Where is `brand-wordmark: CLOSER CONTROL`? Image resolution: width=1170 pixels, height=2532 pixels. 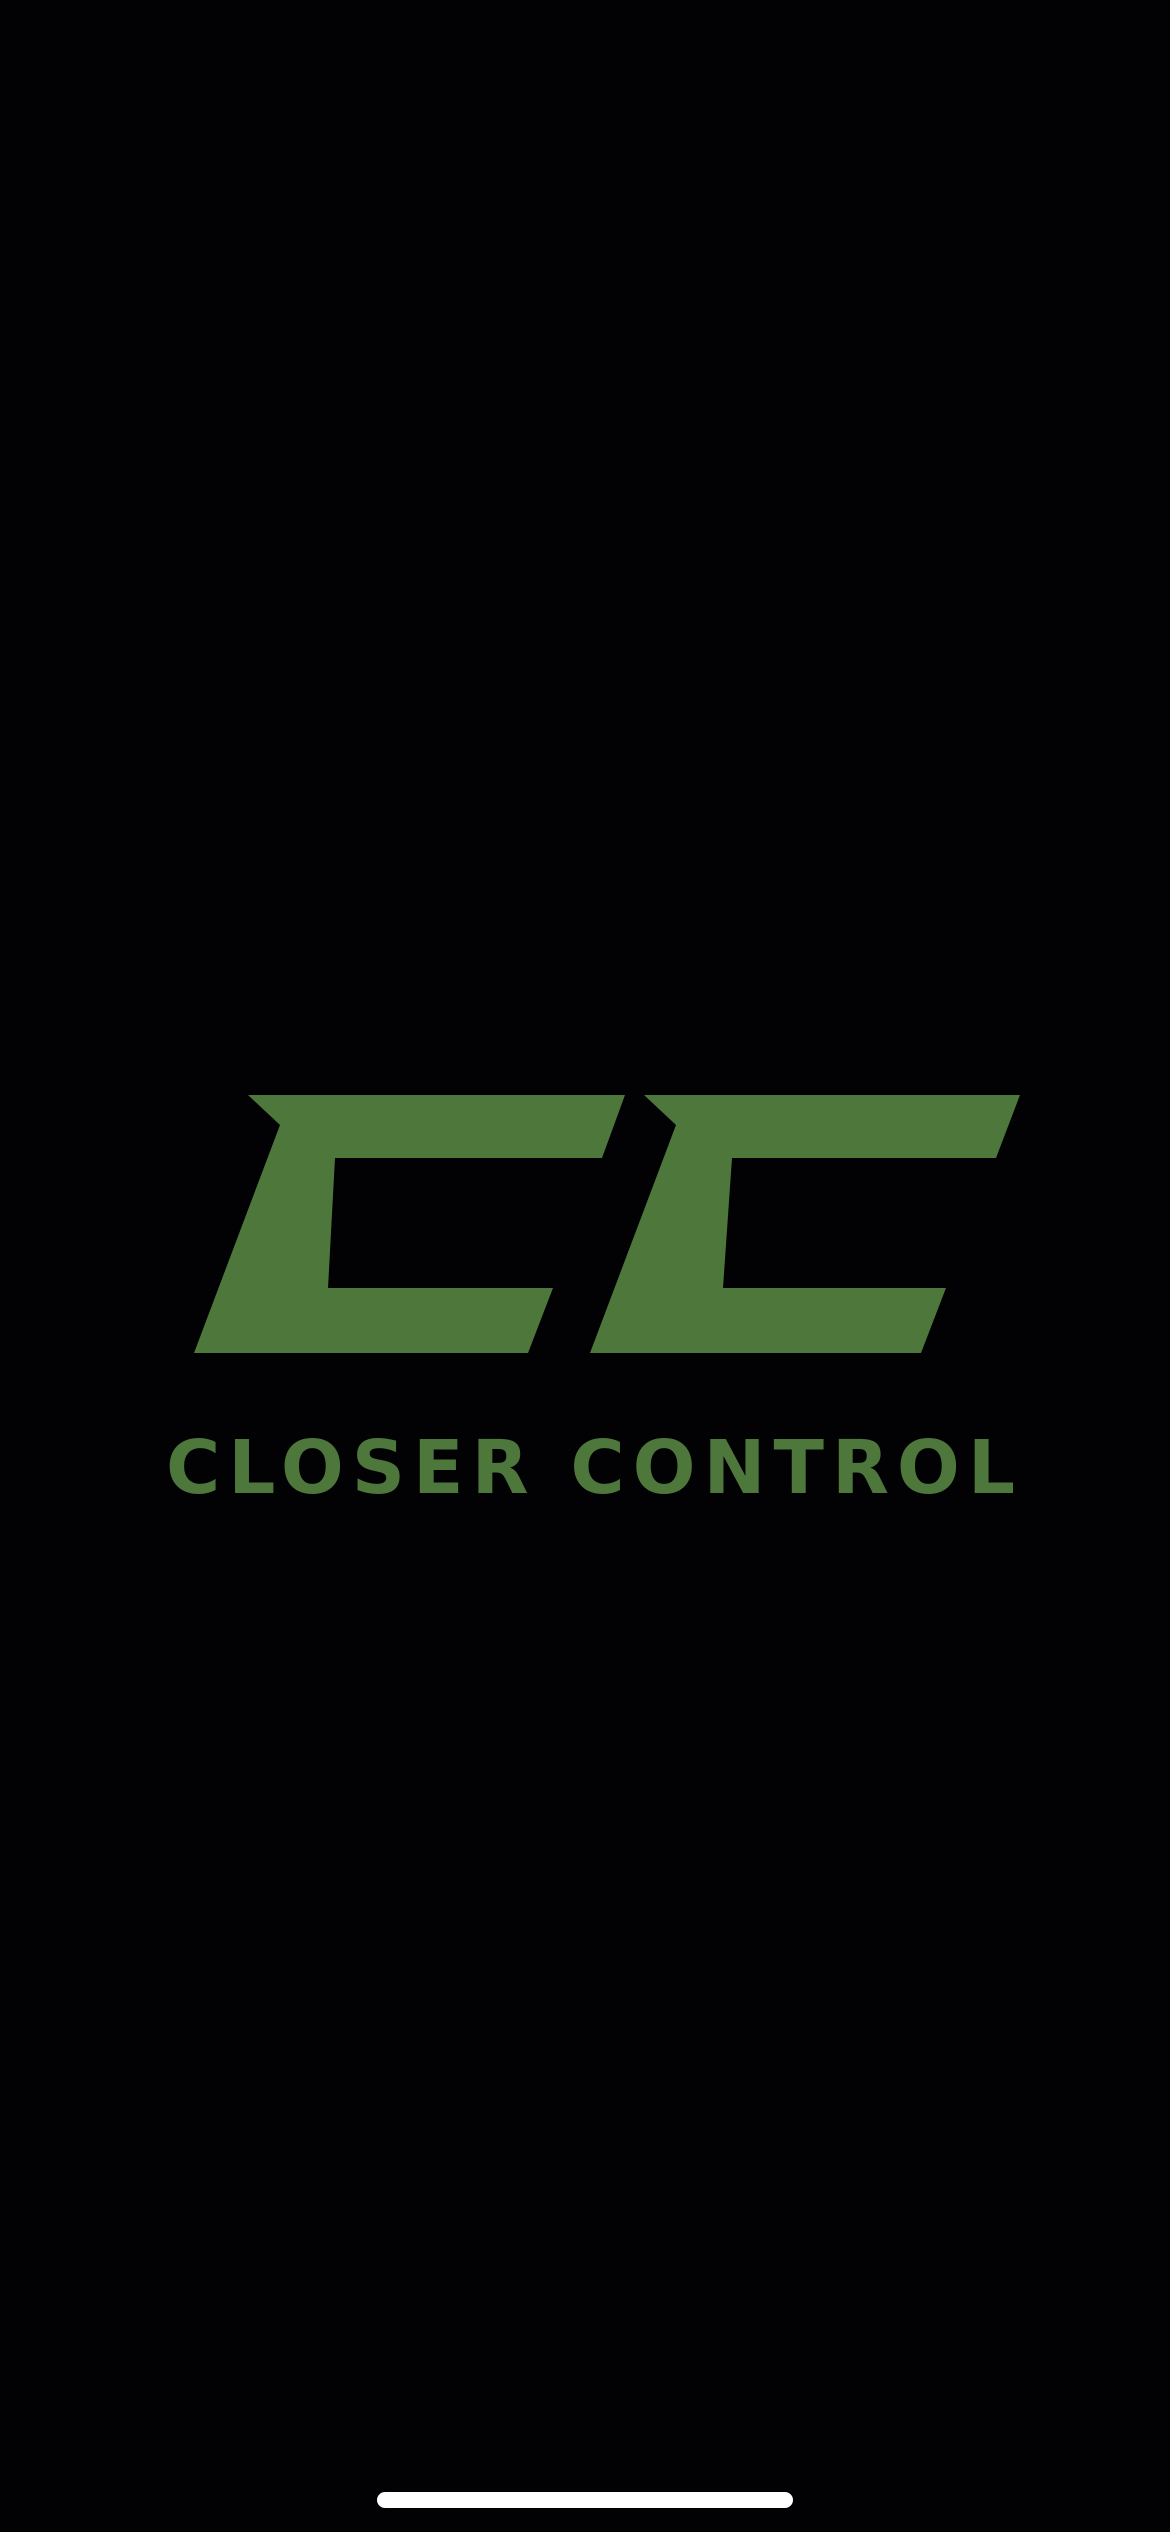
brand-wordmark: CLOSER CONTROL is located at coordinates (594, 1468).